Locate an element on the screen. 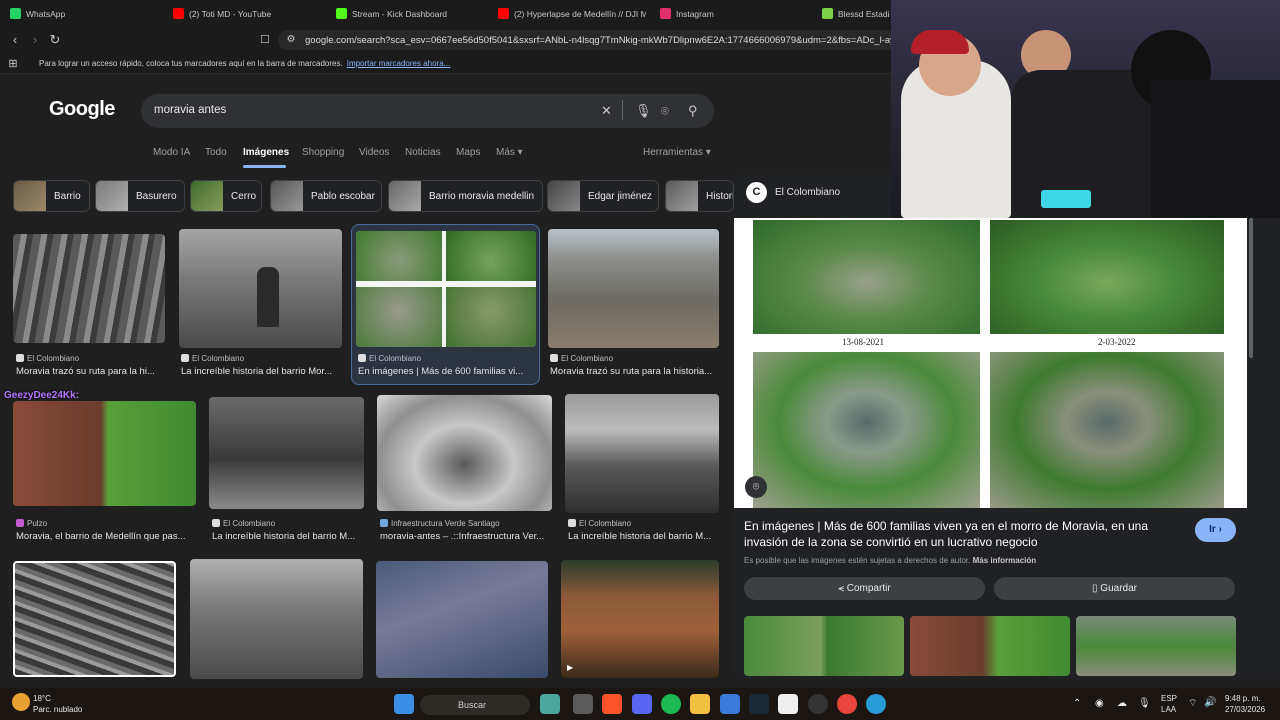 The image size is (1280, 720). spotify-icon is located at coordinates (671, 704).